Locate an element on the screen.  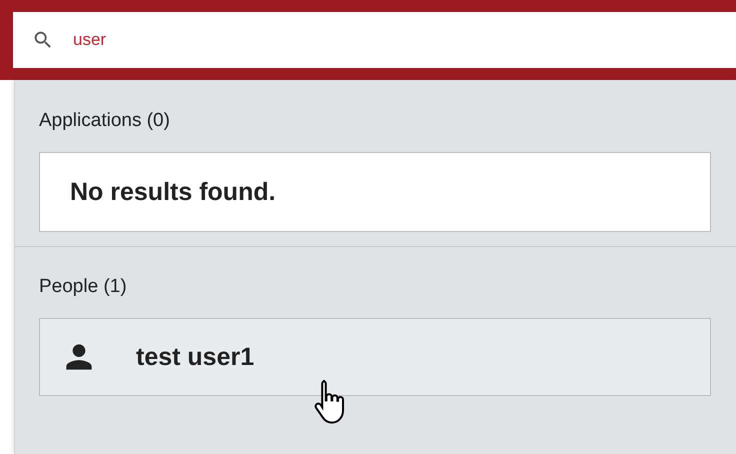
section-heading: Applications (0) is located at coordinates (105, 121).